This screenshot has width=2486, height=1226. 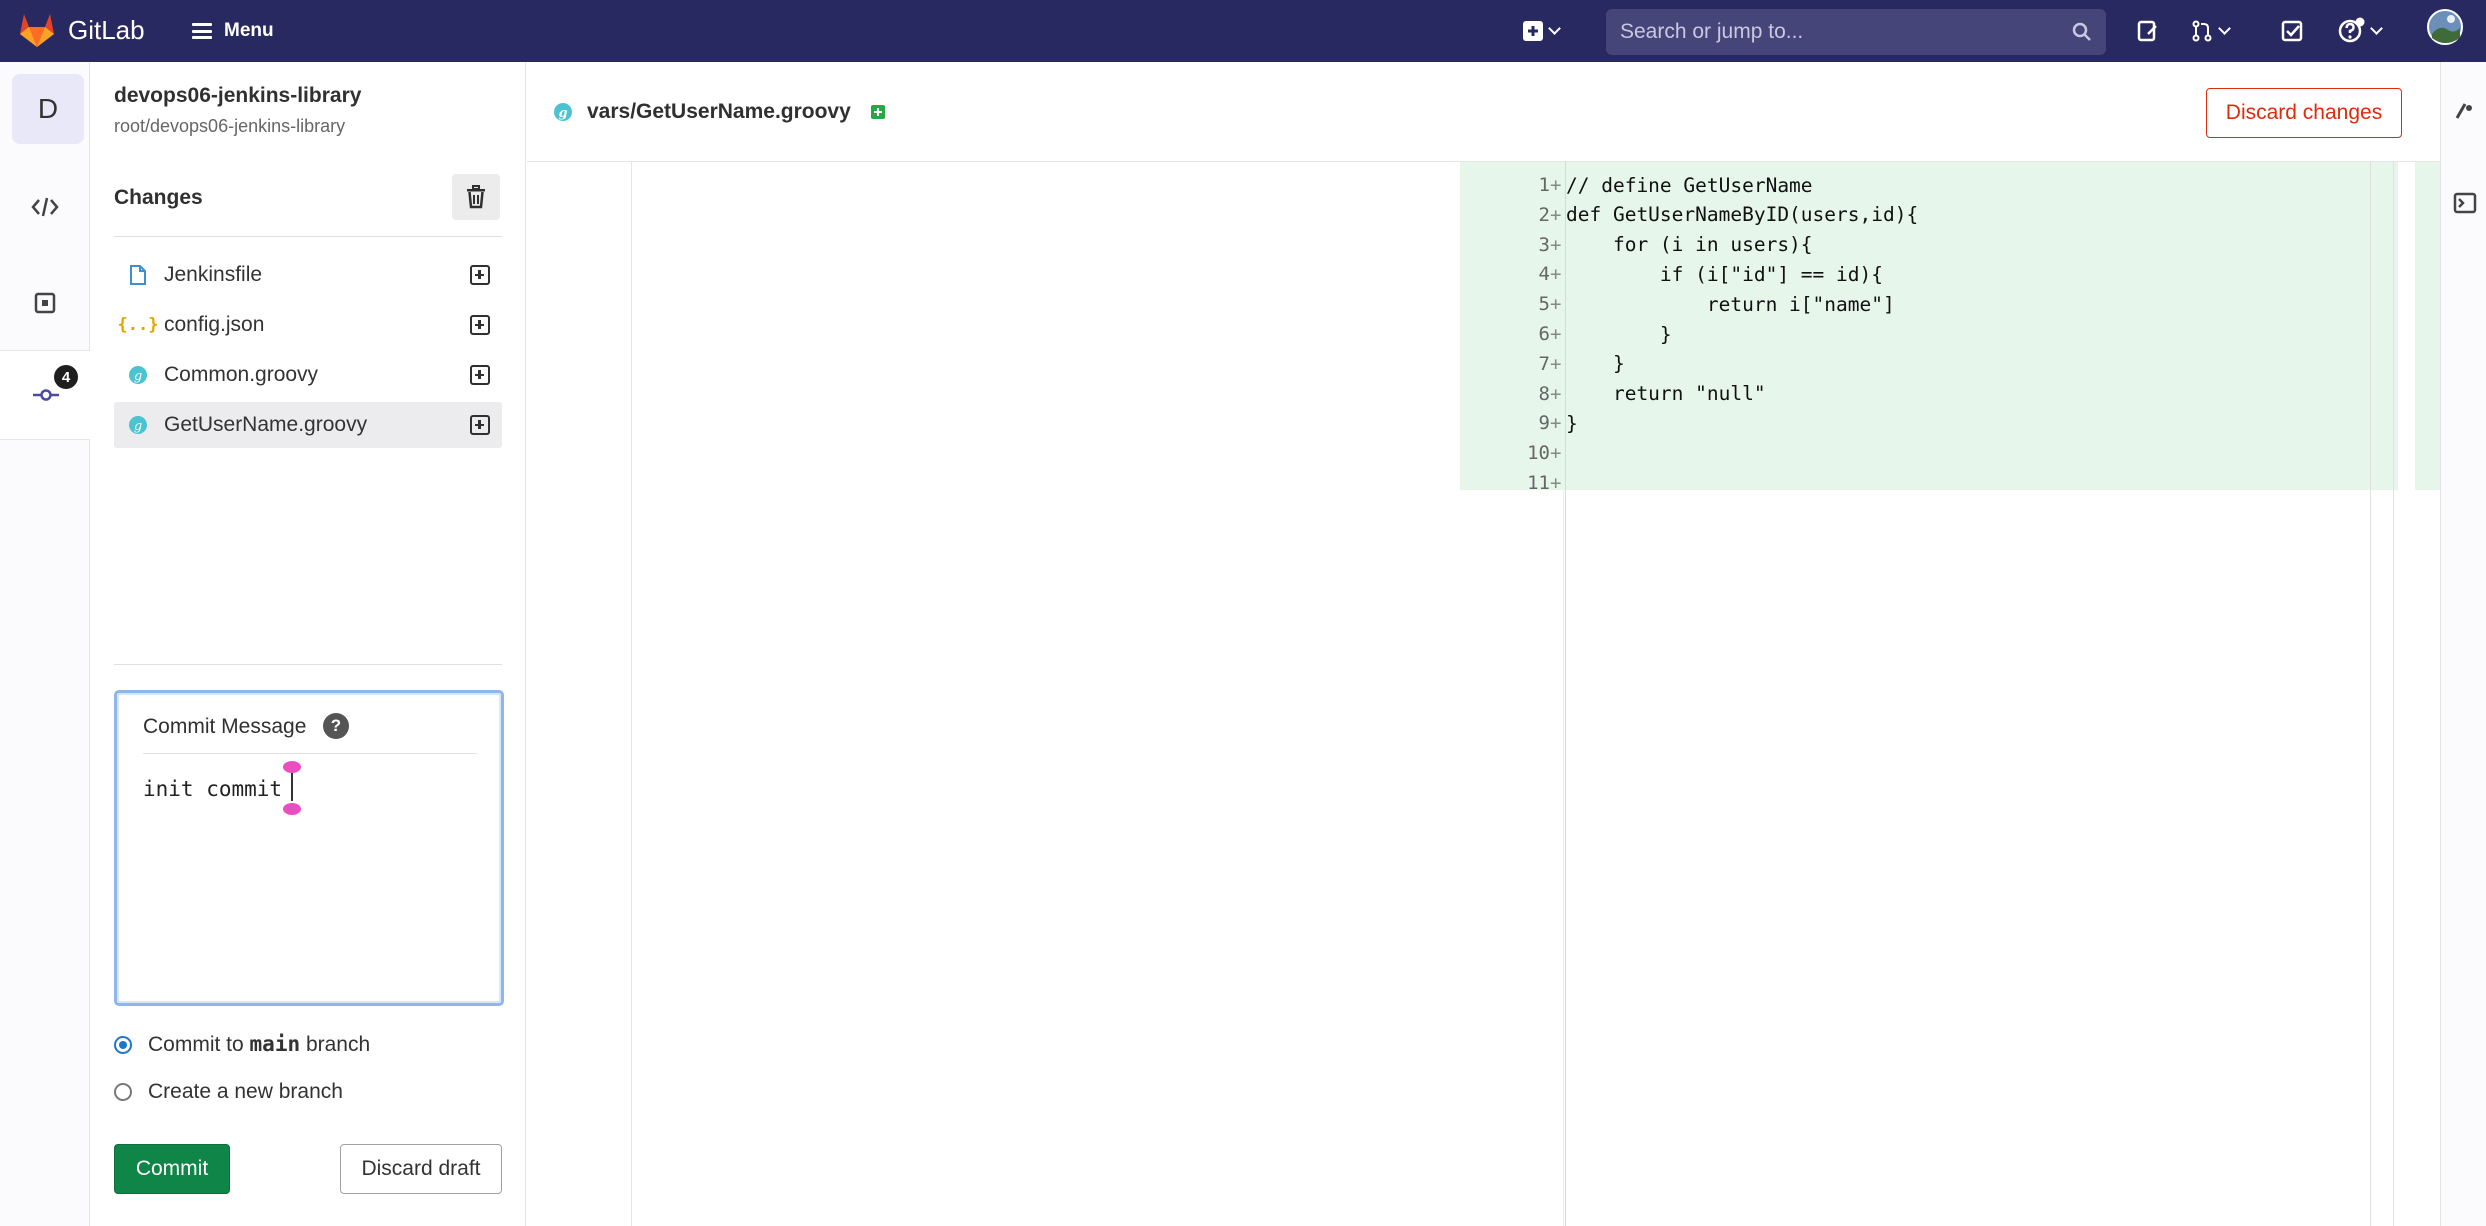 What do you see at coordinates (138, 275) in the screenshot?
I see `file-icon` at bounding box center [138, 275].